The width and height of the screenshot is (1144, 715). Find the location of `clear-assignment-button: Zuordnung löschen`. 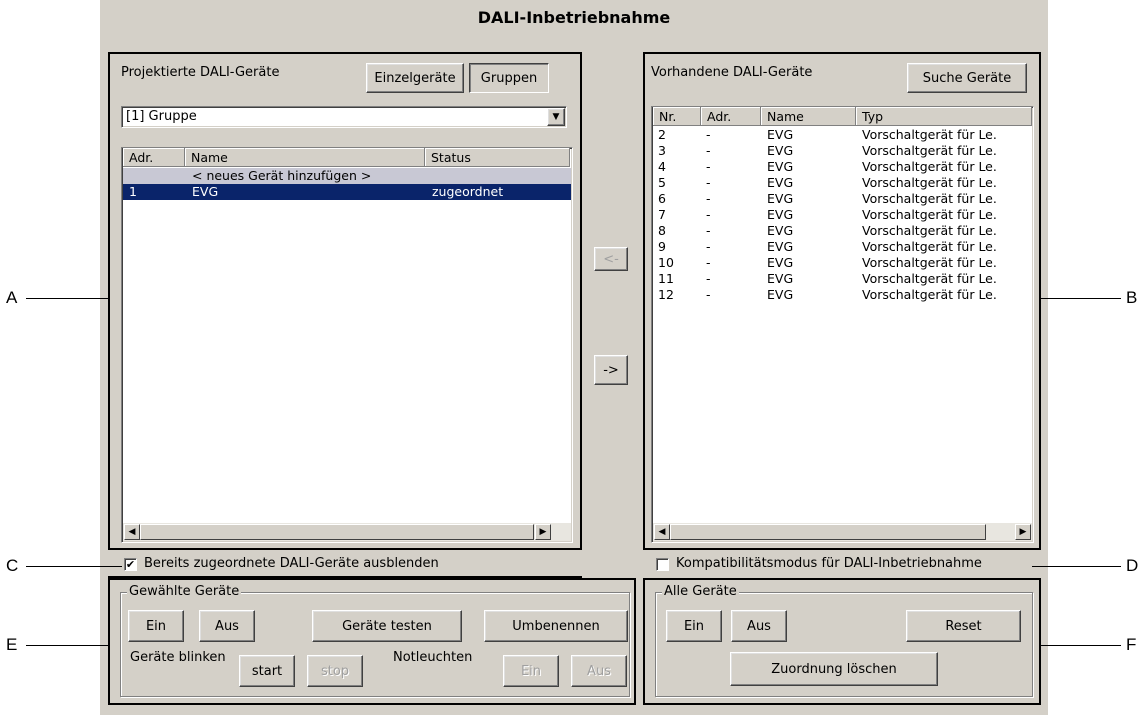

clear-assignment-button: Zuordnung löschen is located at coordinates (834, 669).